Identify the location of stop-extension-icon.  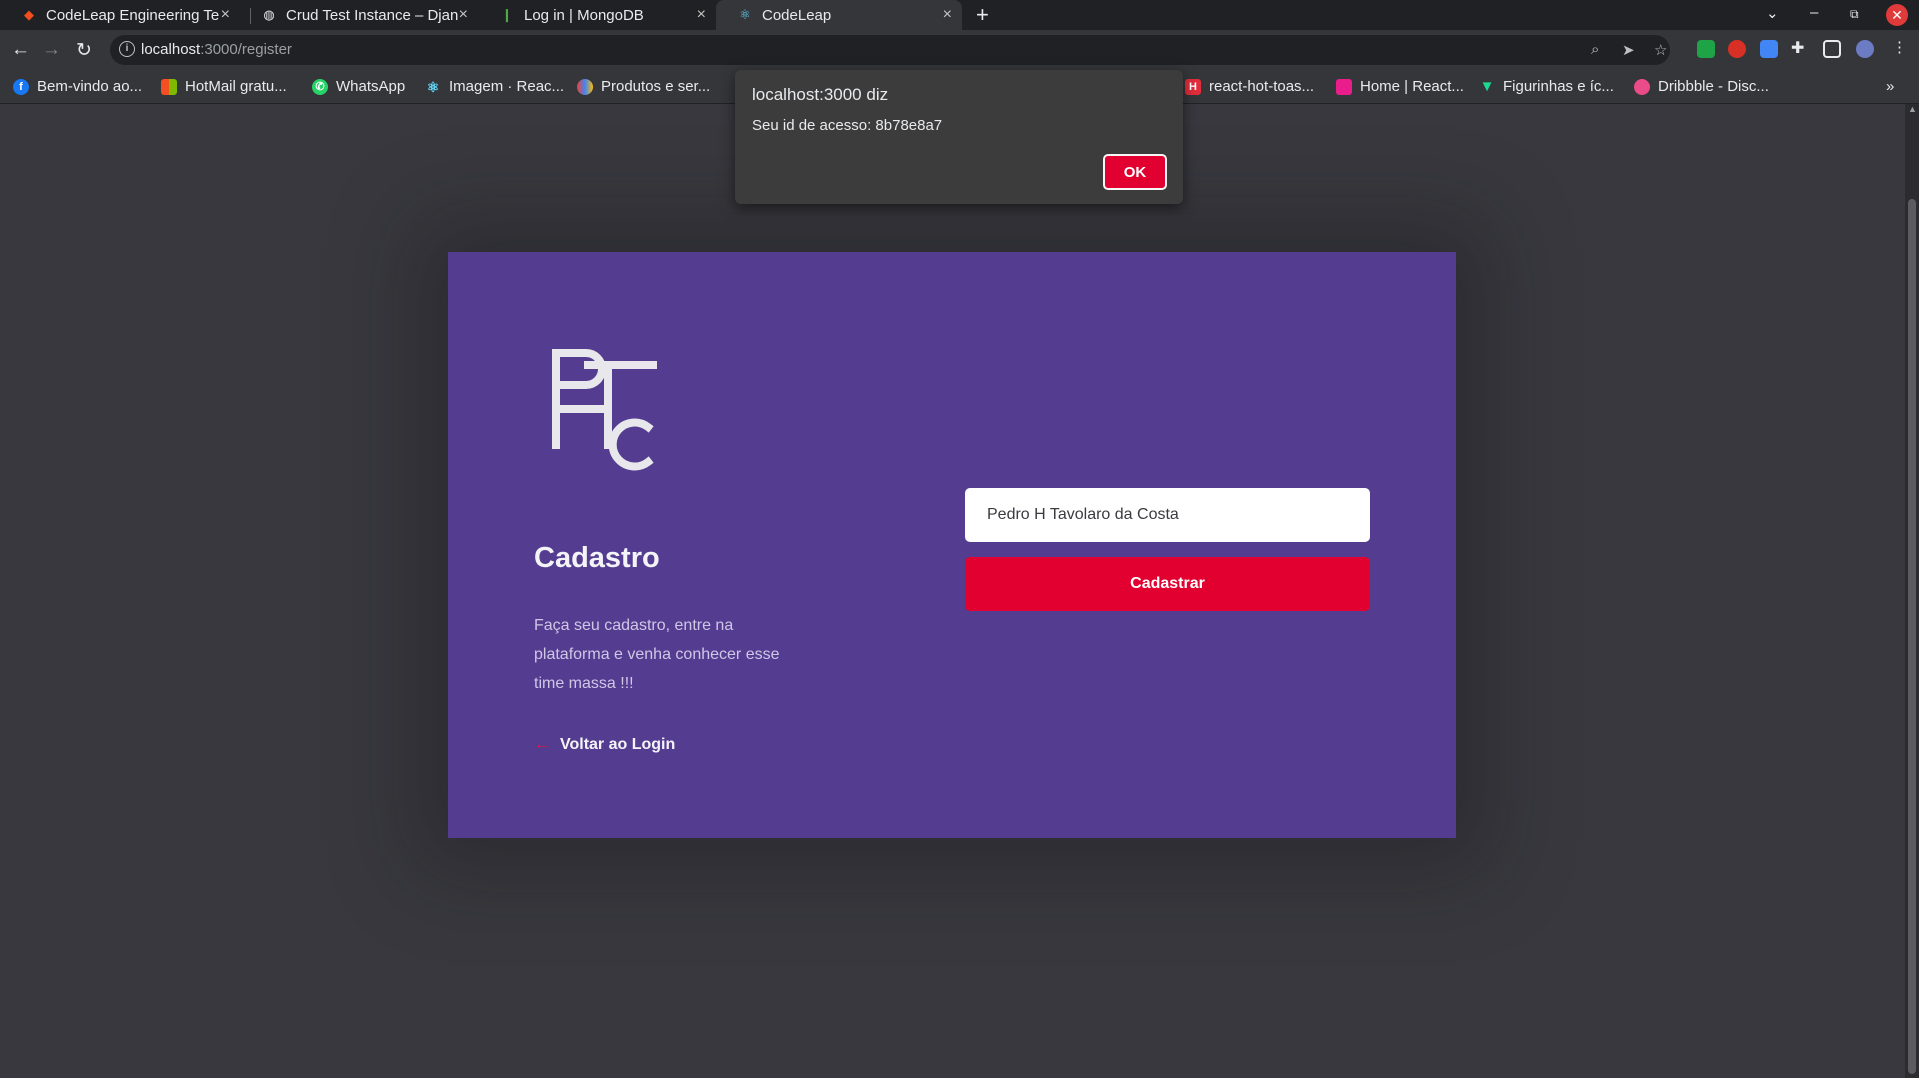
(1737, 49).